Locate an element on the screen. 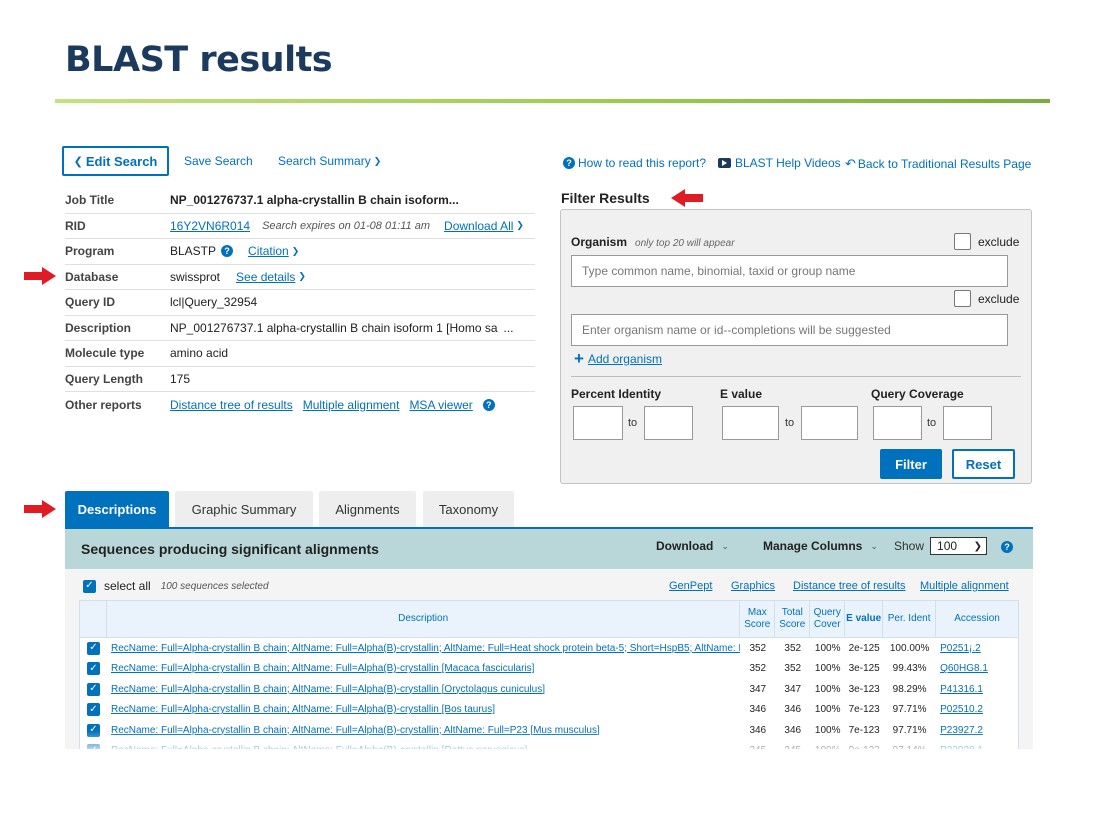 The height and width of the screenshot is (827, 1102). edit-search-button: ❮ Edit Search is located at coordinates (115, 161).